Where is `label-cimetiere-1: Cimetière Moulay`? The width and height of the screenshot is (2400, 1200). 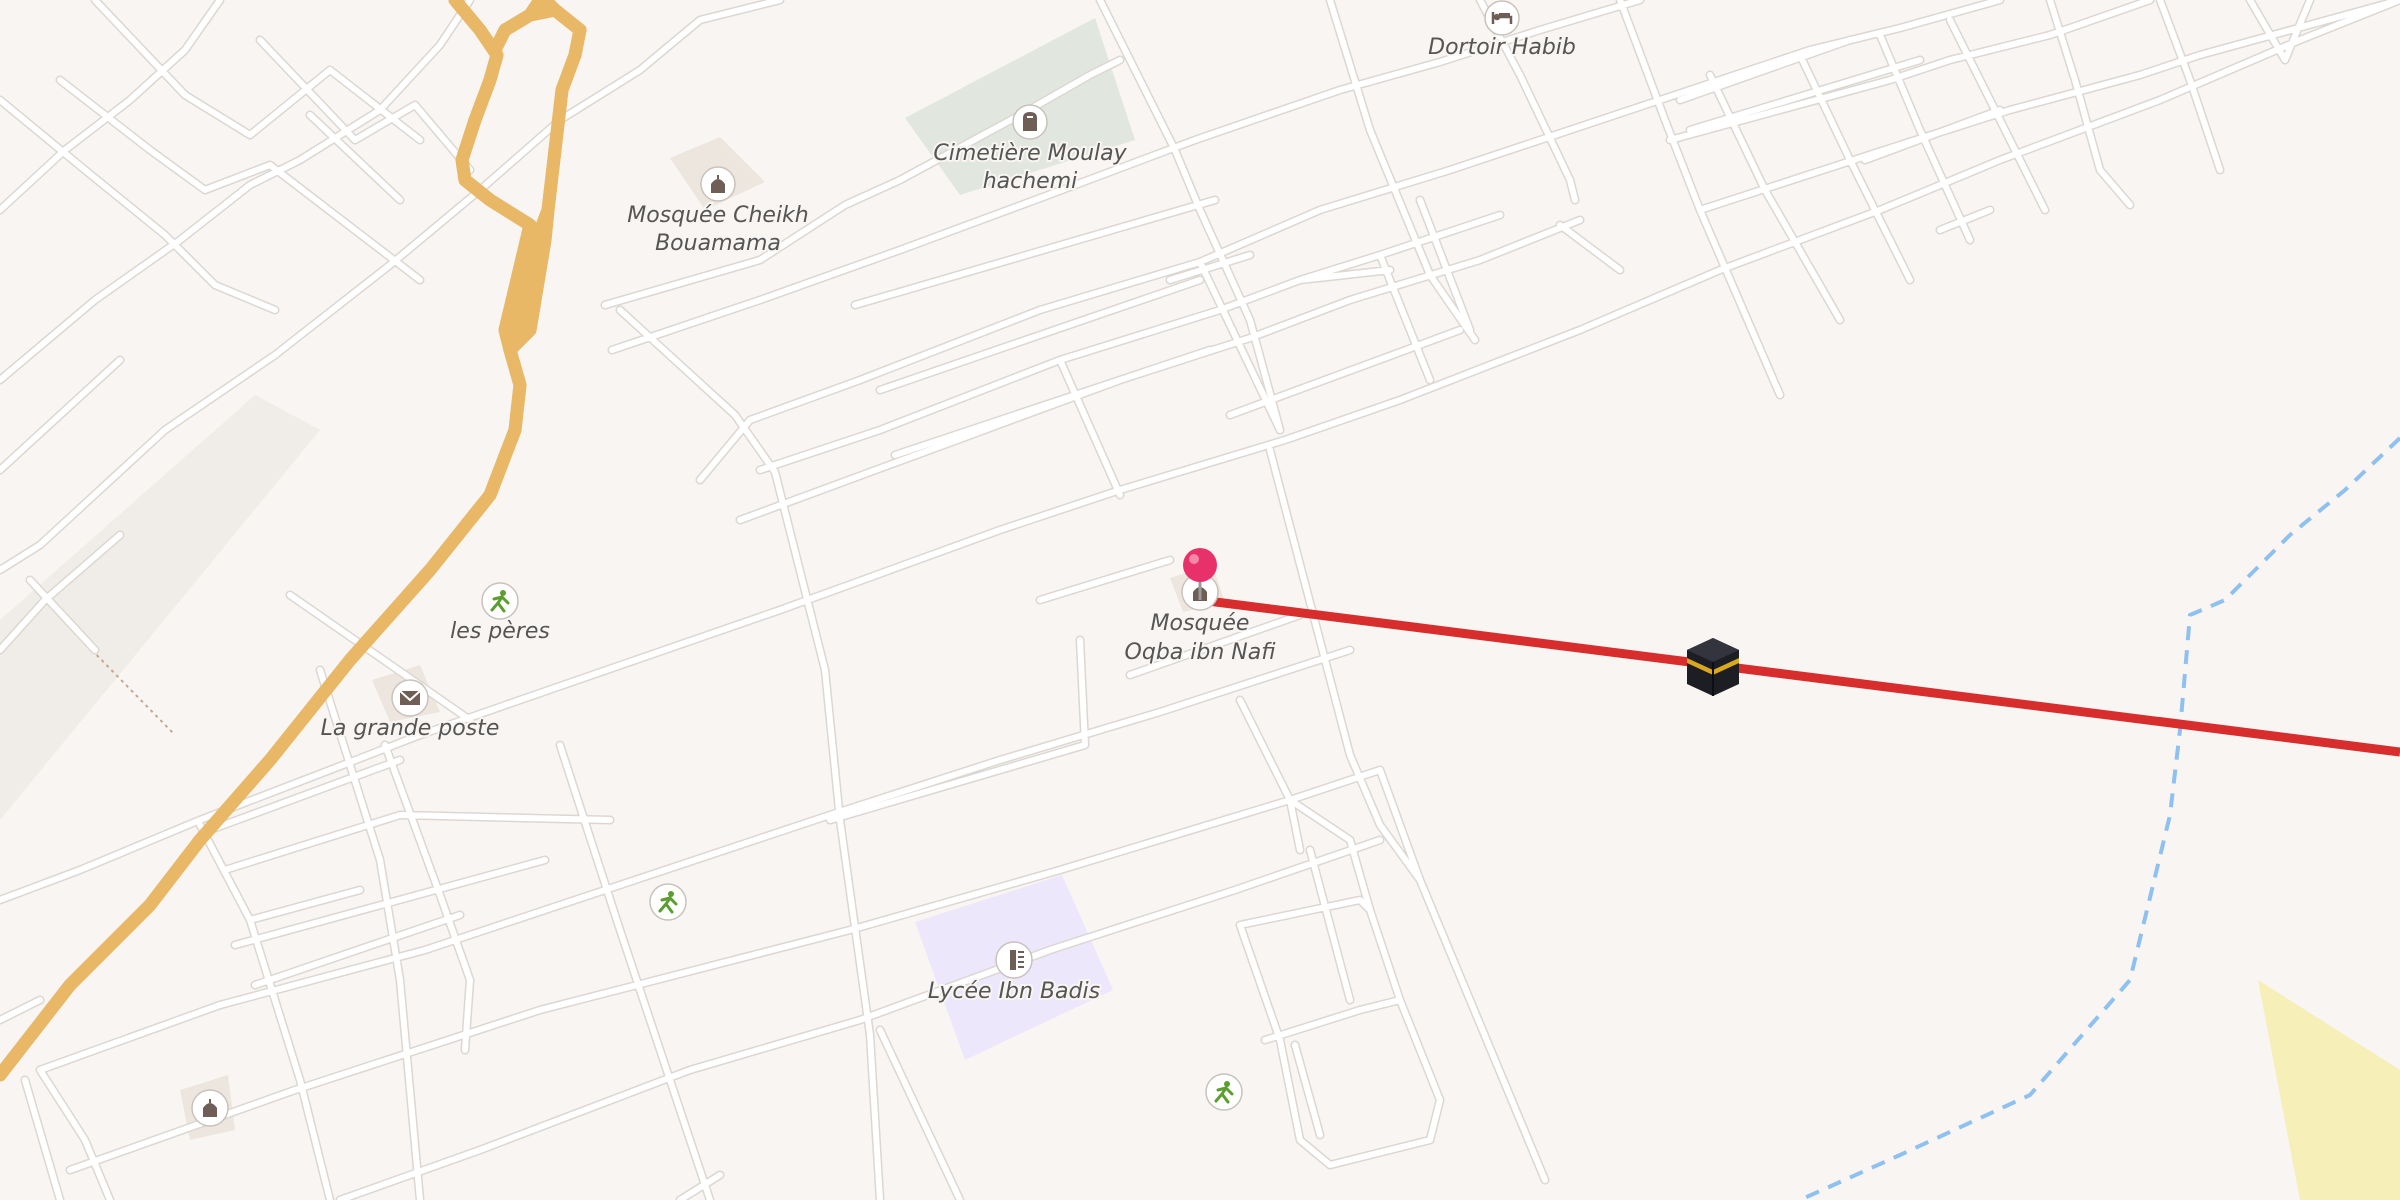
label-cimetiere-1: Cimetière Moulay is located at coordinates (1030, 153).